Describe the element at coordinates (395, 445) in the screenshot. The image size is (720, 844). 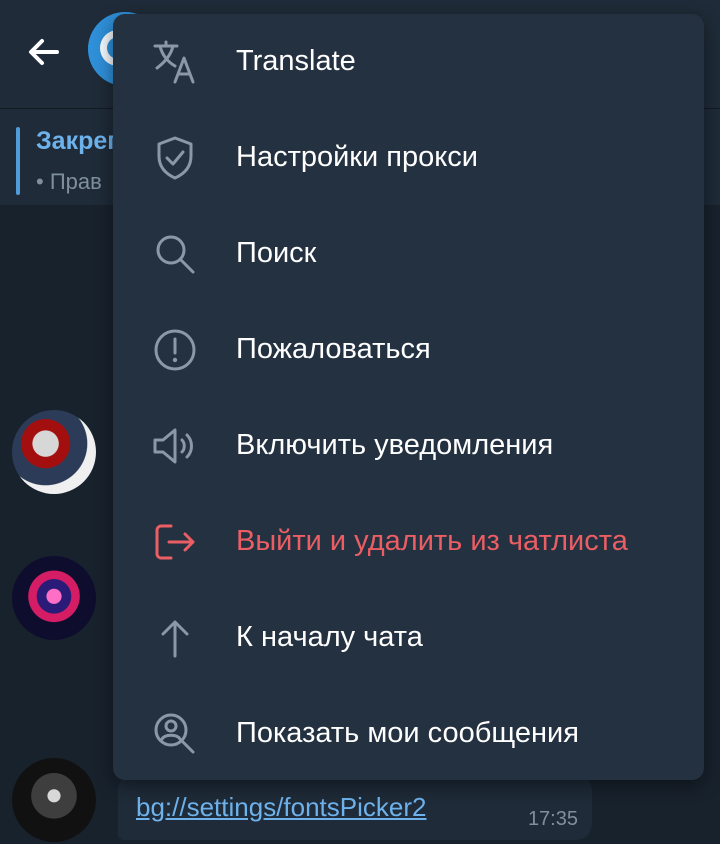
I see `menu-item-label: Включить уведомления` at that location.